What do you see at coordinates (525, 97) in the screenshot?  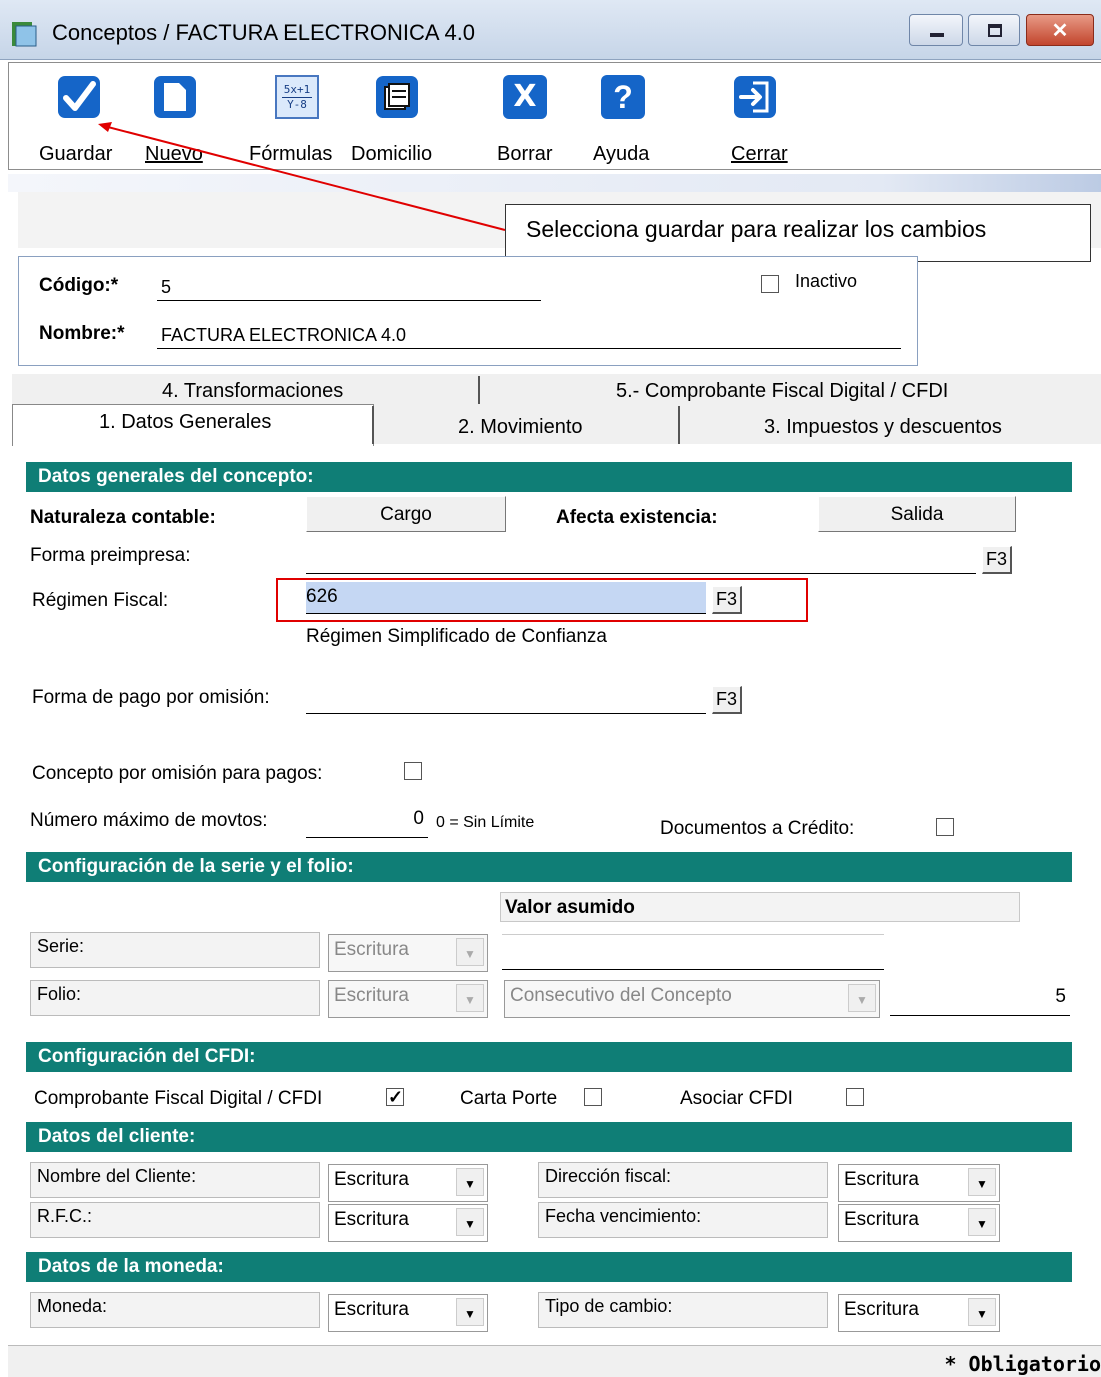 I see `delete-icon: X` at bounding box center [525, 97].